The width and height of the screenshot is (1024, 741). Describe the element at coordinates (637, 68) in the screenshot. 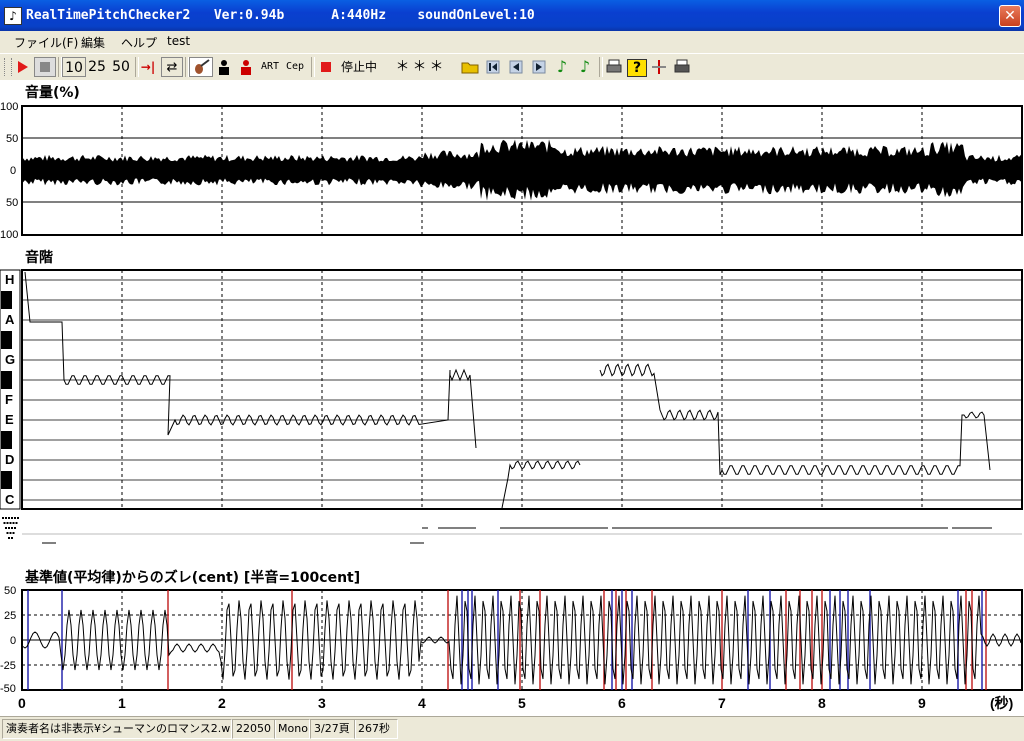

I see `help-button: ?` at that location.